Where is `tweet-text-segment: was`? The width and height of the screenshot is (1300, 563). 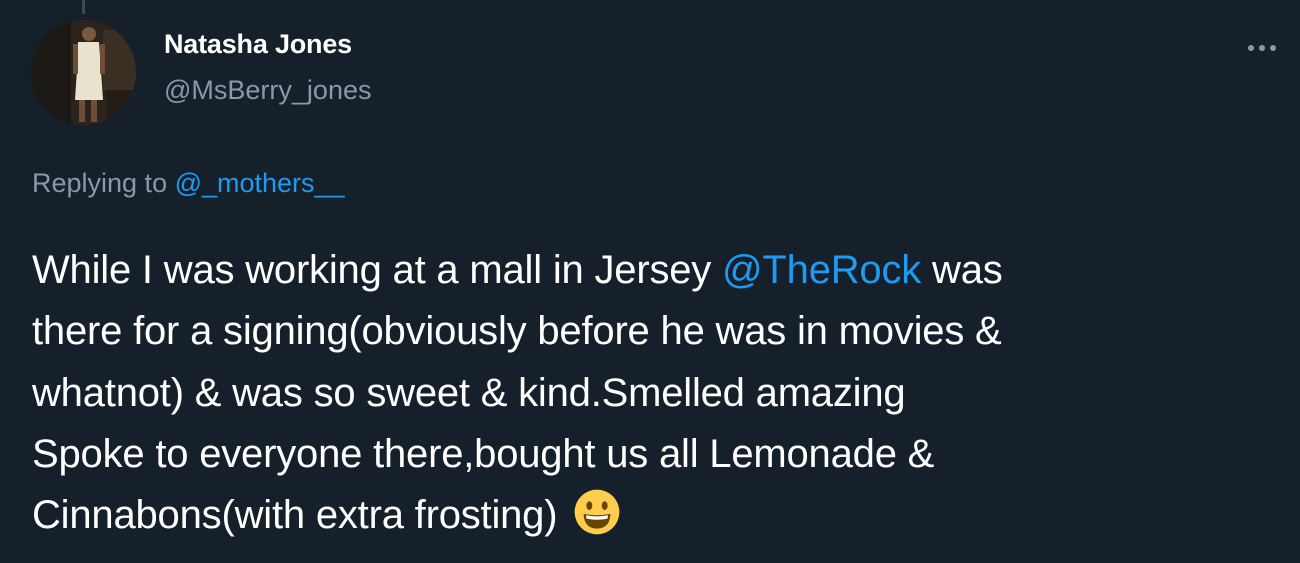 tweet-text-segment: was is located at coordinates (962, 270).